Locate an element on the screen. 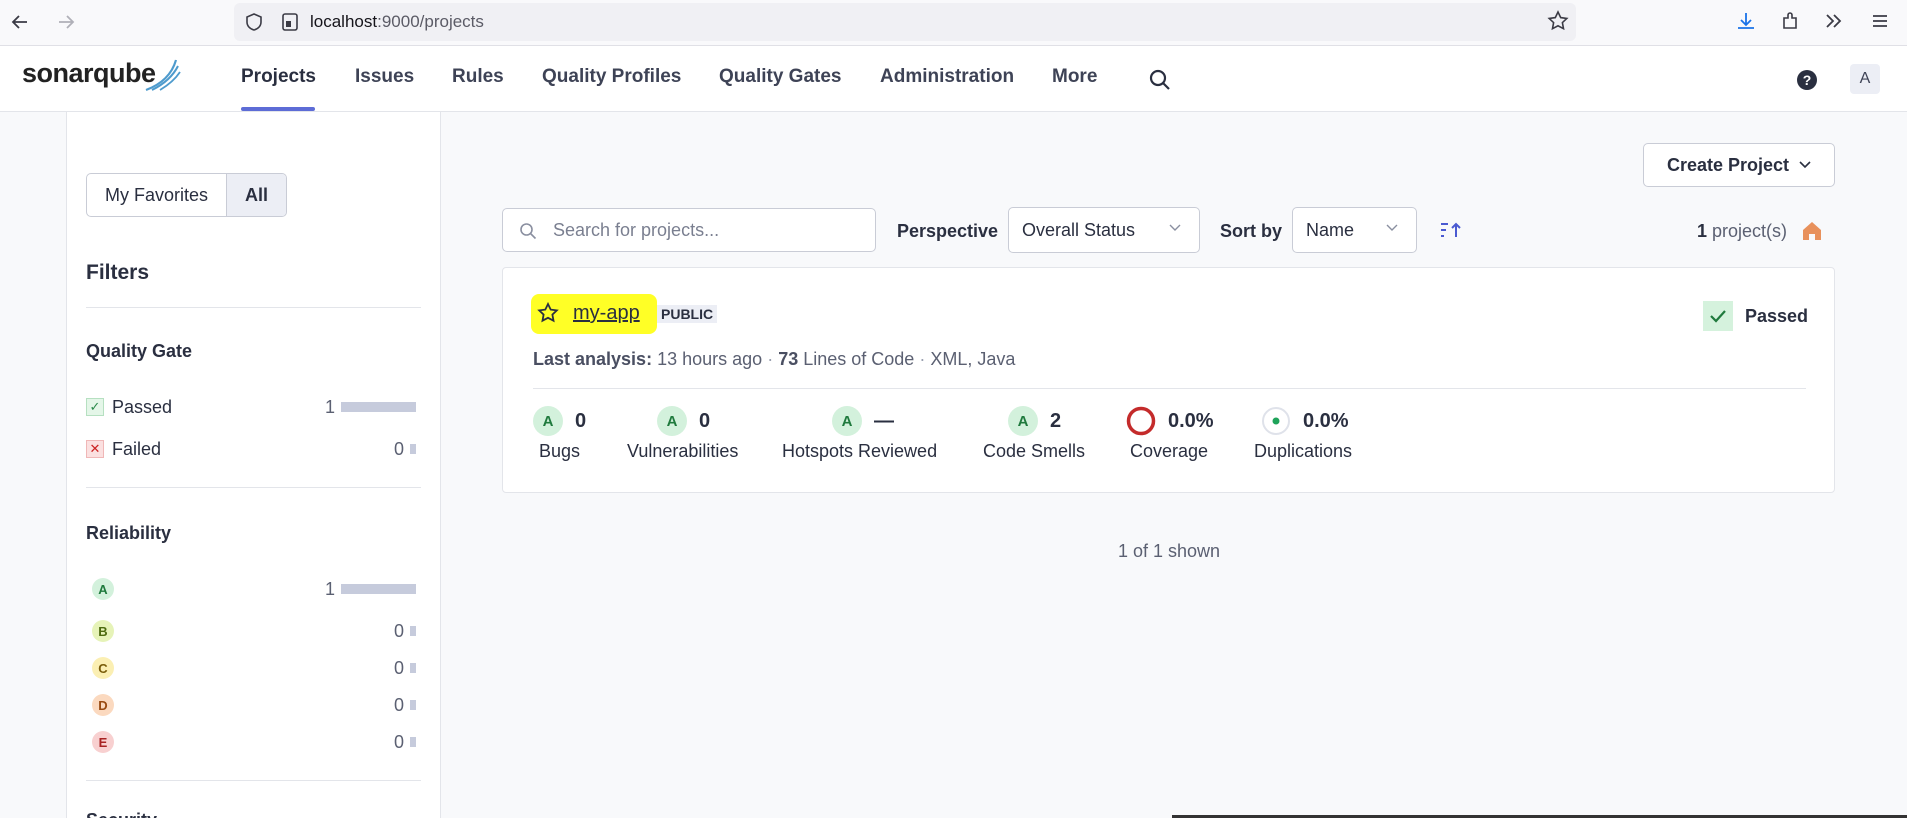 The height and width of the screenshot is (818, 1907). measure-vulnerabilities: A 0 is located at coordinates (683, 421).